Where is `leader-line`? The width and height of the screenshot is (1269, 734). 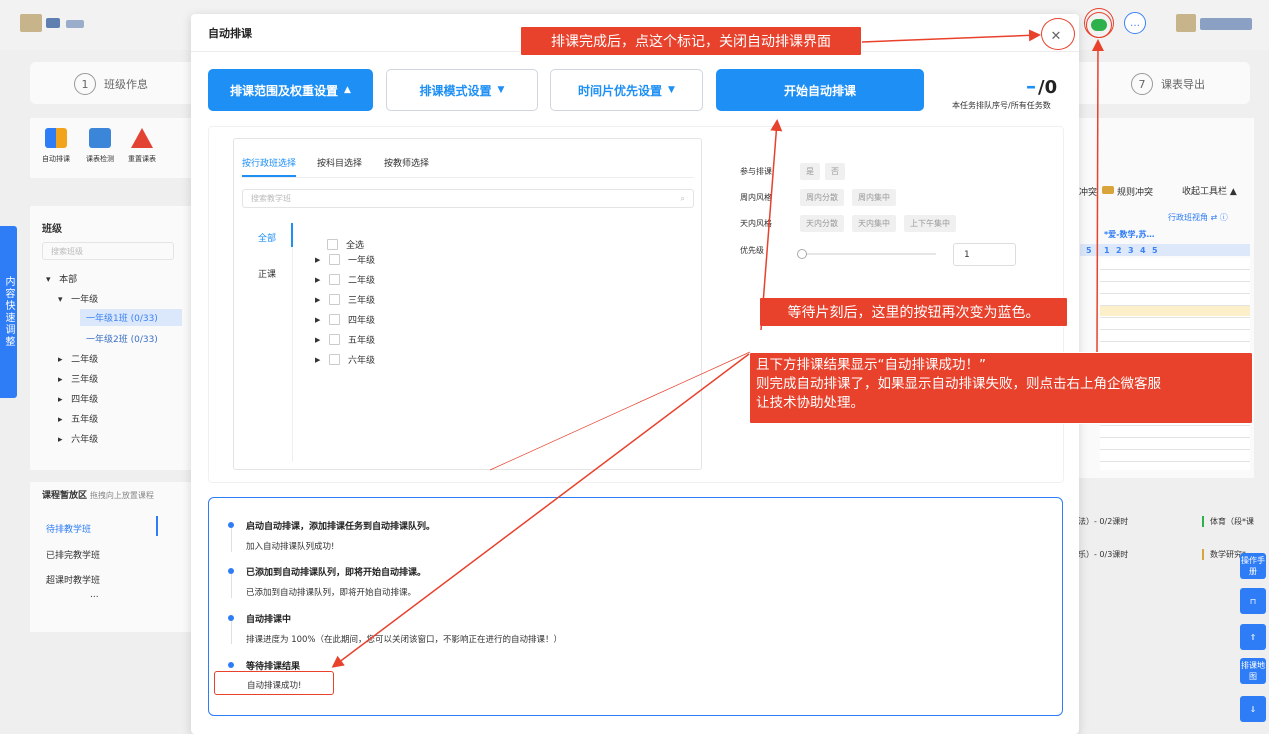 leader-line is located at coordinates (620, 411).